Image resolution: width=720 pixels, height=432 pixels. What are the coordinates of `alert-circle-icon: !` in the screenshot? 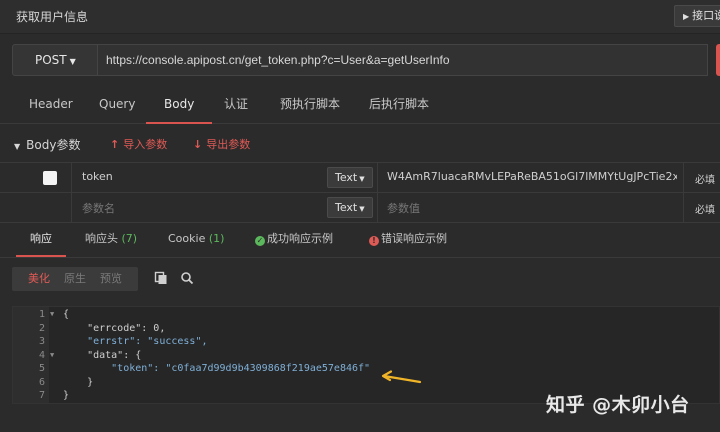 It's located at (374, 241).